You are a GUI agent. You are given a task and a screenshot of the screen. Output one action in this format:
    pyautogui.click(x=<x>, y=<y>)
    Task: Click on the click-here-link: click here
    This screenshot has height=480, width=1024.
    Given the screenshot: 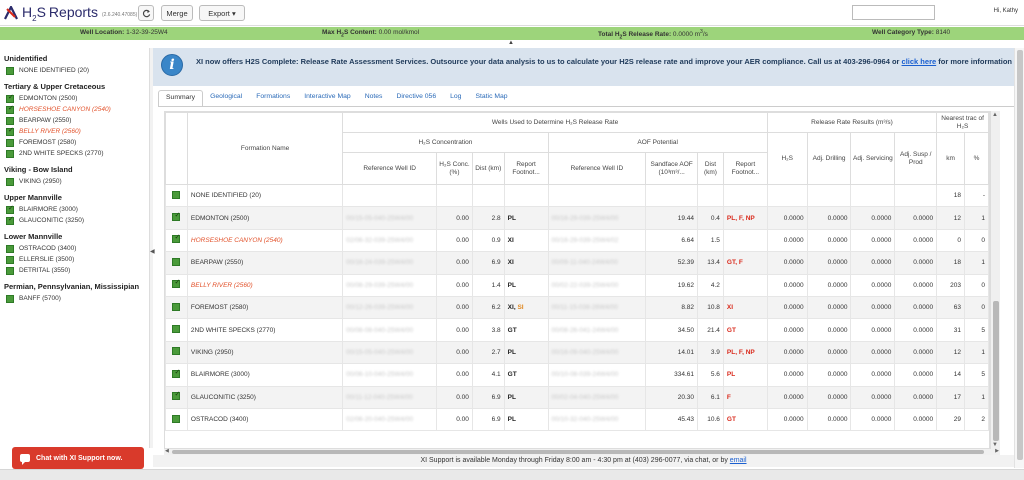 What is the action you would take?
    pyautogui.click(x=919, y=61)
    